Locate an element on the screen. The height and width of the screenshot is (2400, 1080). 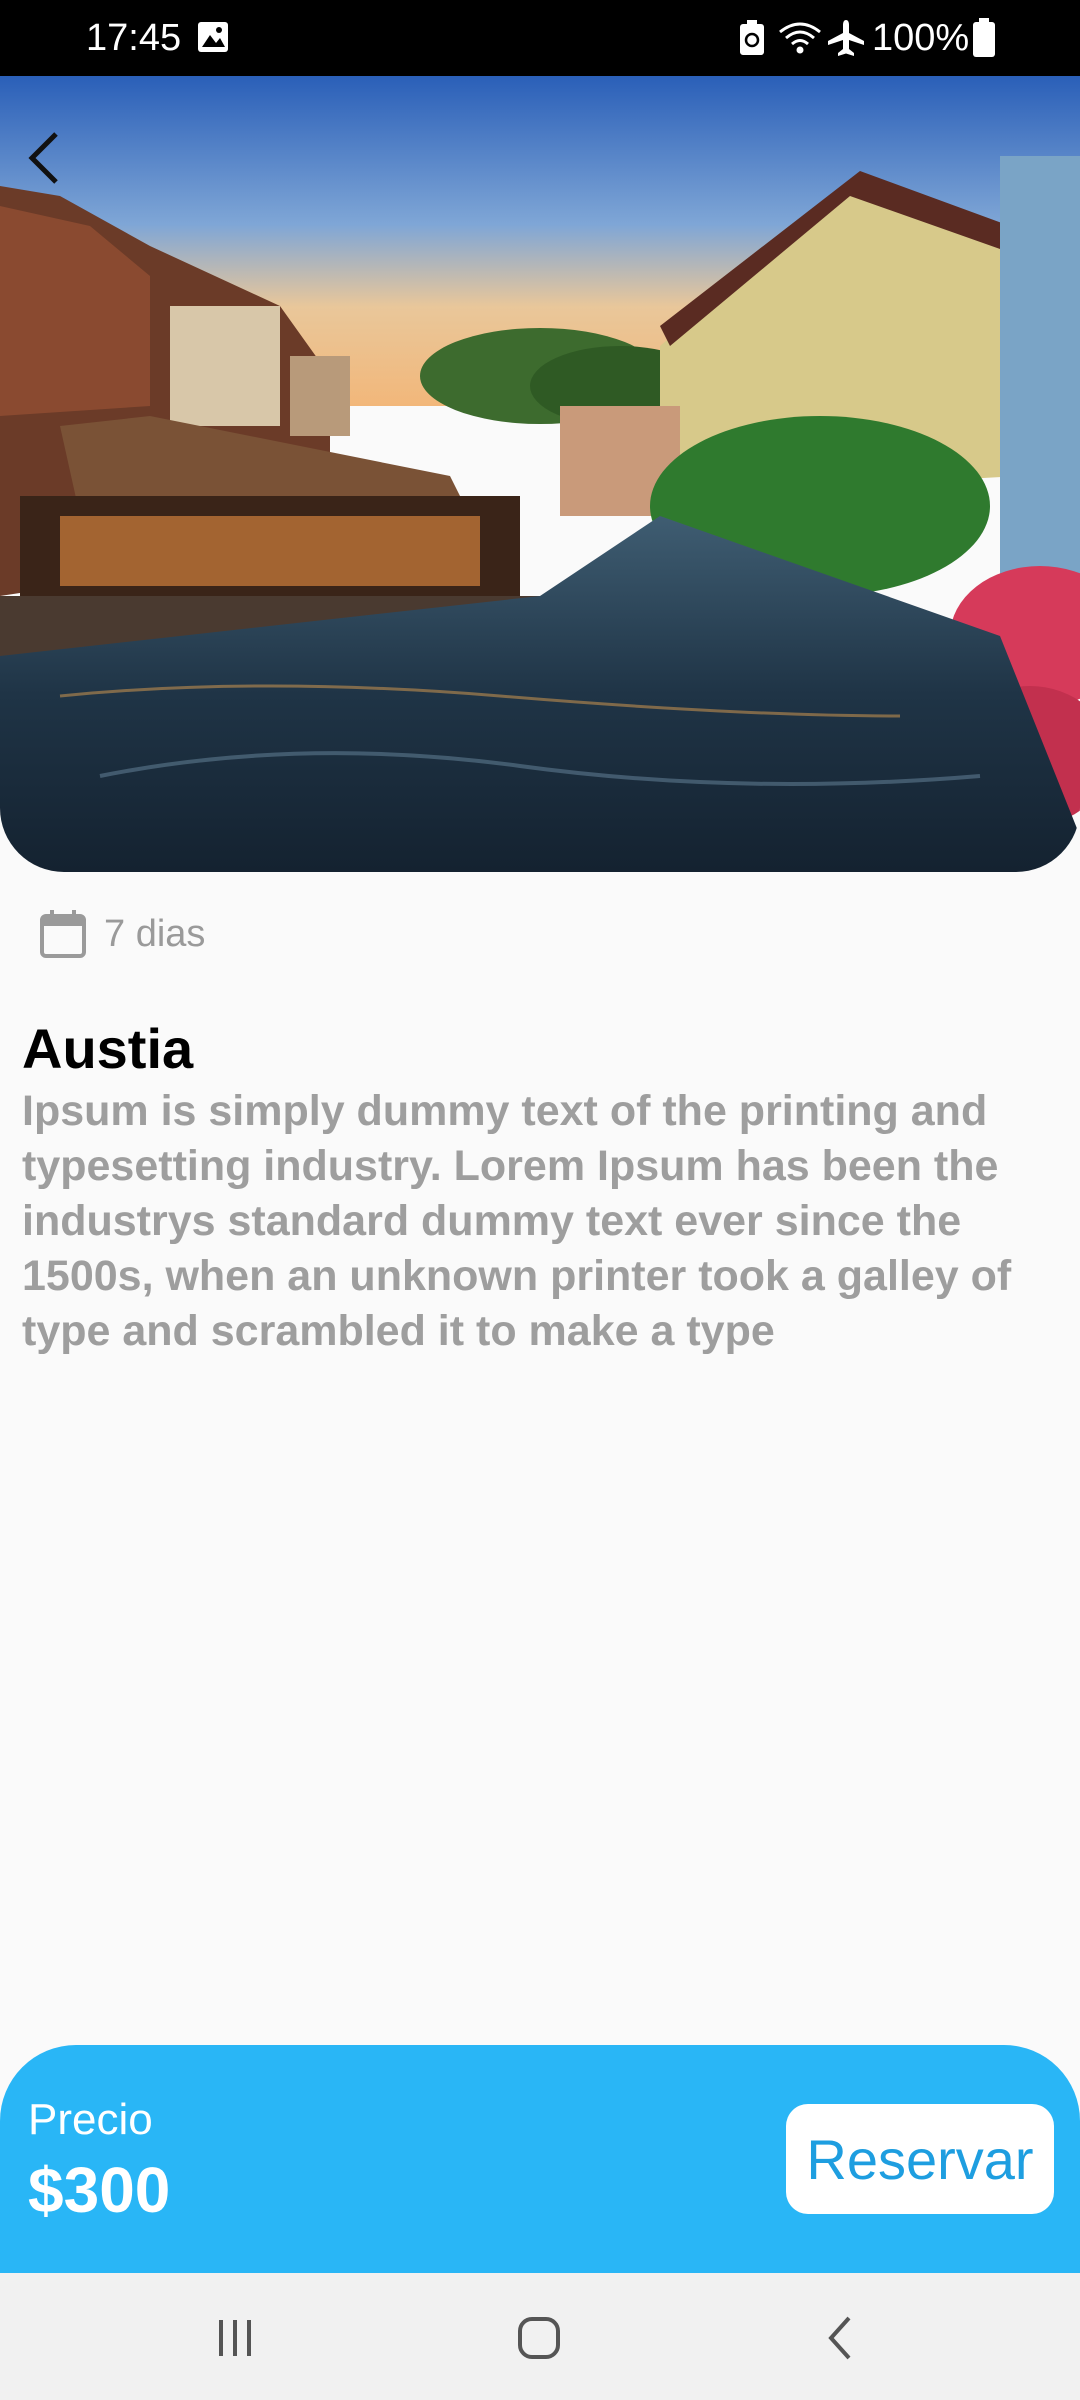
status-time: 17:45 is located at coordinates (134, 38).